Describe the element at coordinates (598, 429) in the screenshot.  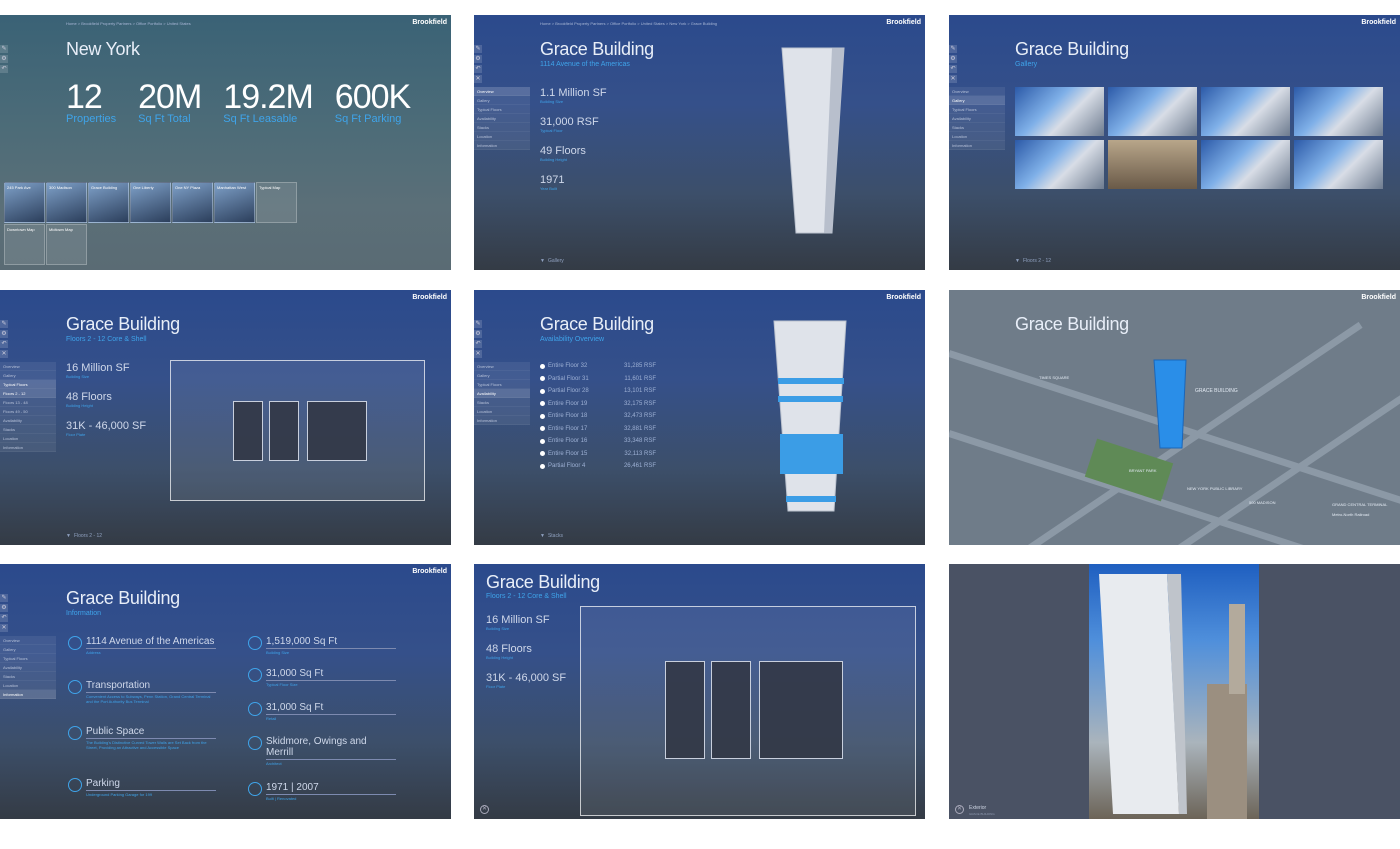
I see `availability-row: Entire Floor 17 32,881 RSF` at that location.